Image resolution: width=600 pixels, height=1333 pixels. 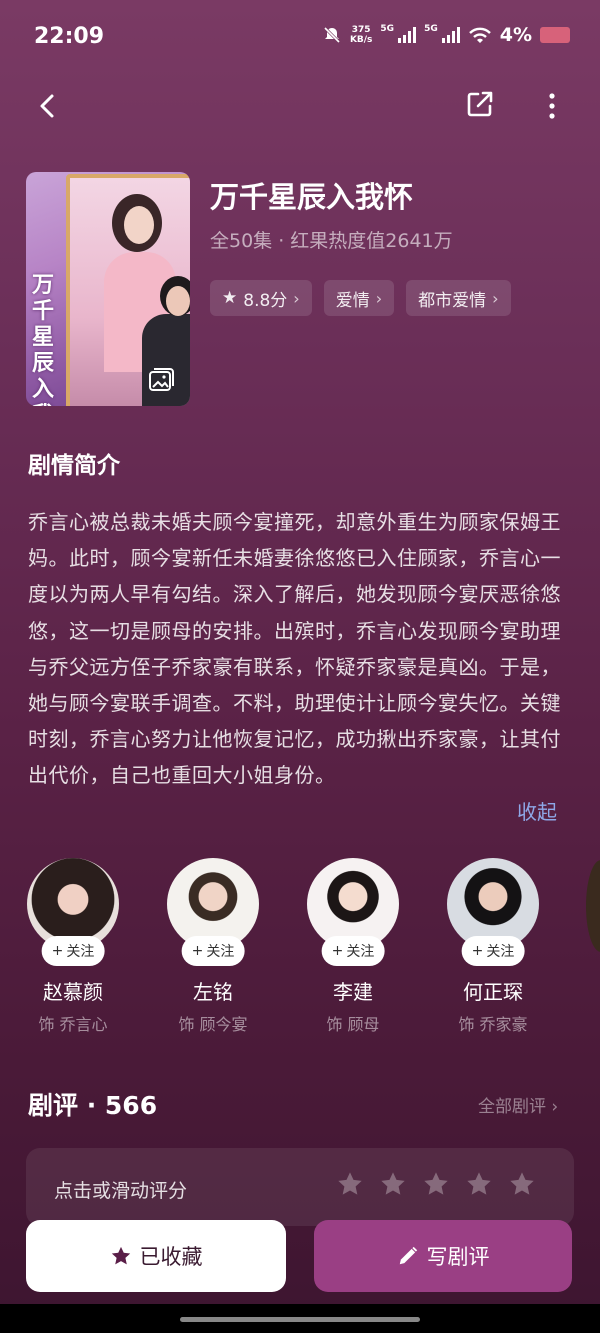 I want to click on cast-item: + 关注 何正琛 饰 乔家豪, so click(x=493, y=946).